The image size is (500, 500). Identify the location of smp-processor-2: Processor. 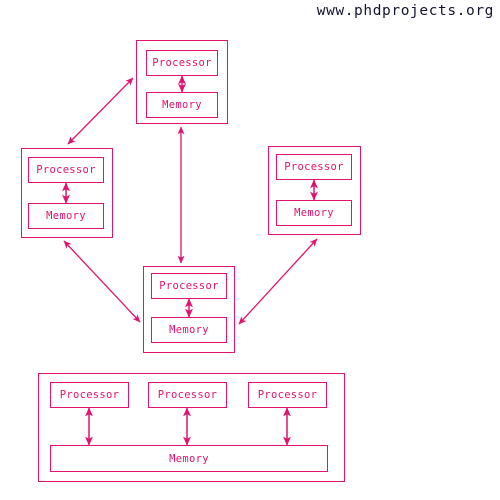
(187, 395).